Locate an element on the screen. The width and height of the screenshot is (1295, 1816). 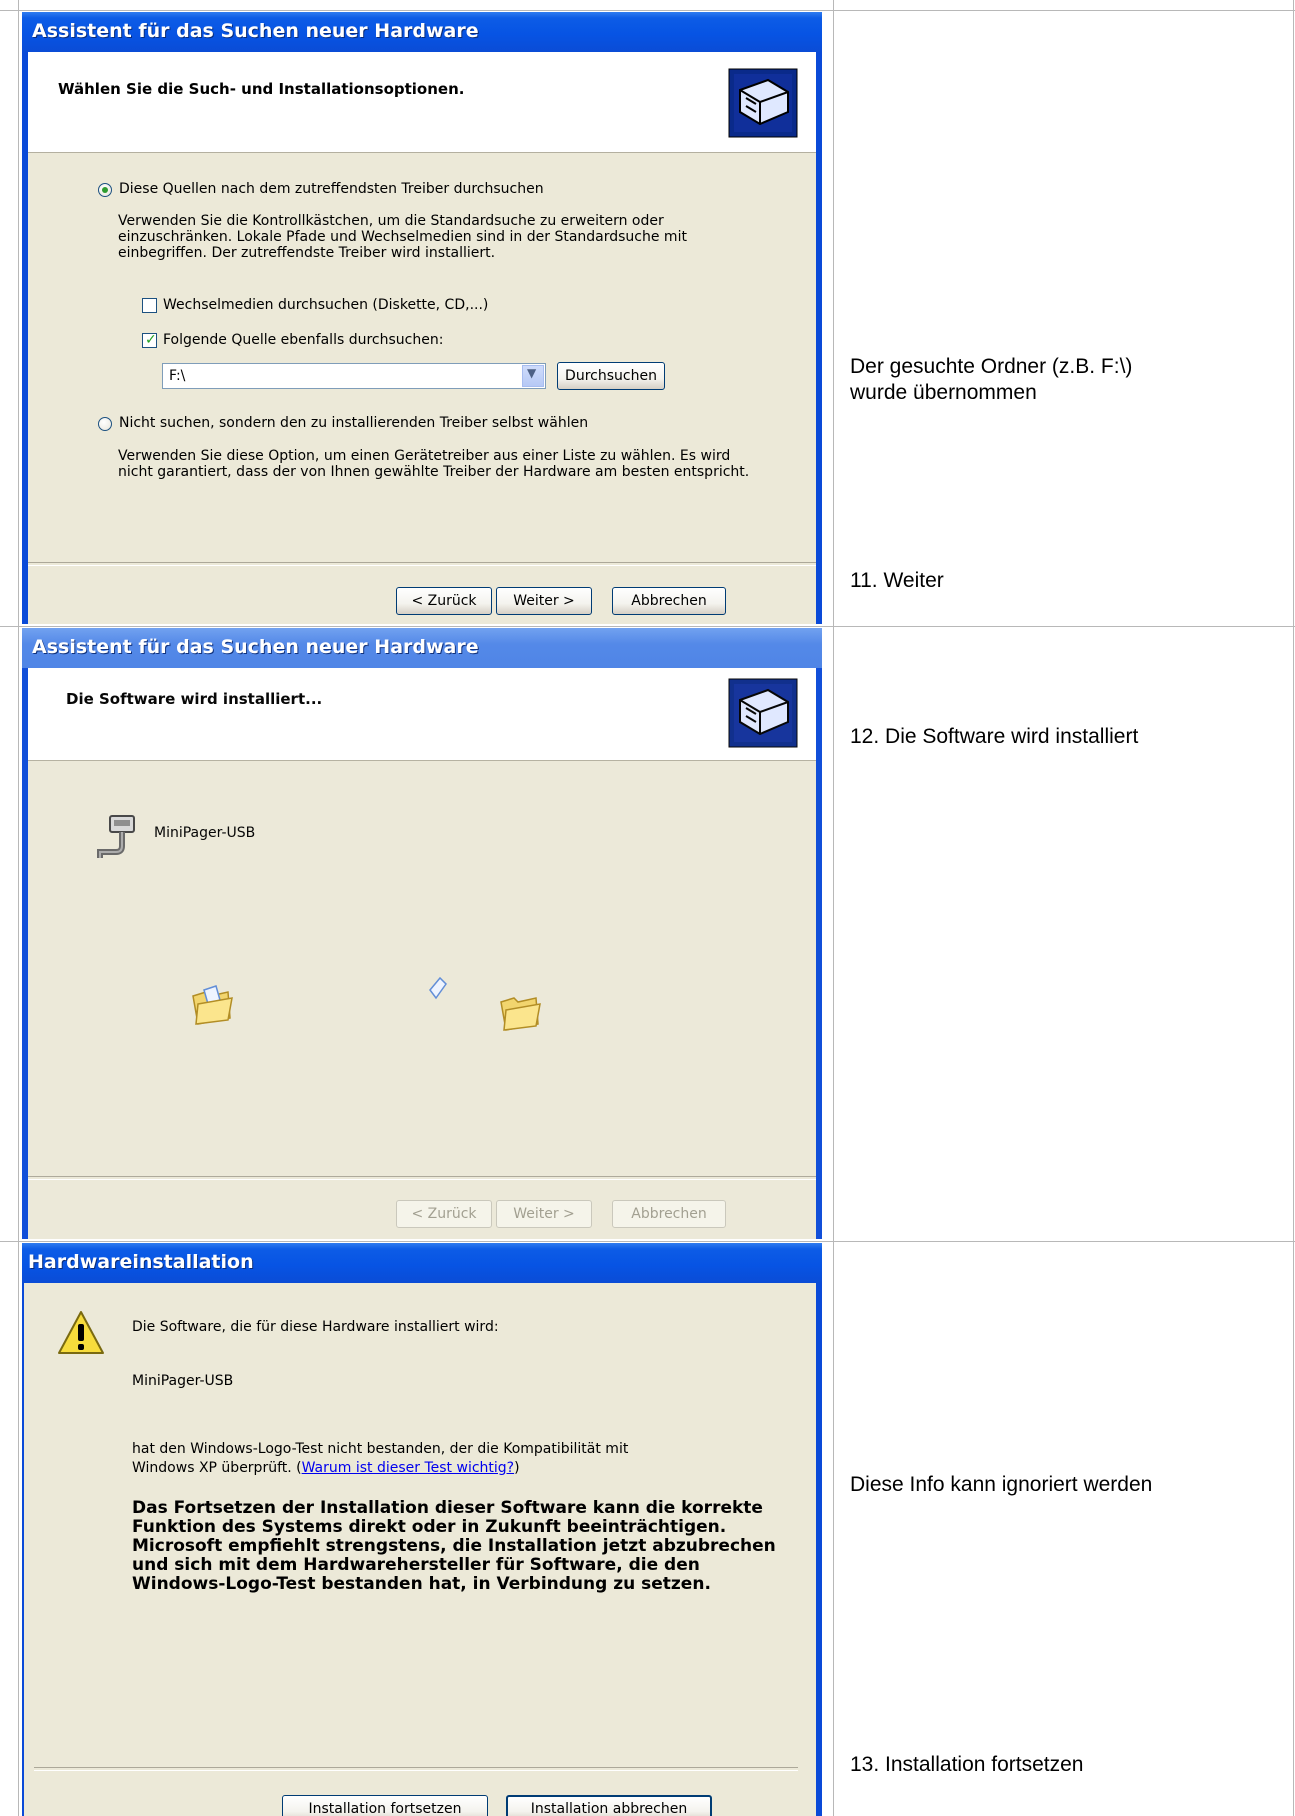
abort-installation-button: Installation abbrechen is located at coordinates (609, 1805).